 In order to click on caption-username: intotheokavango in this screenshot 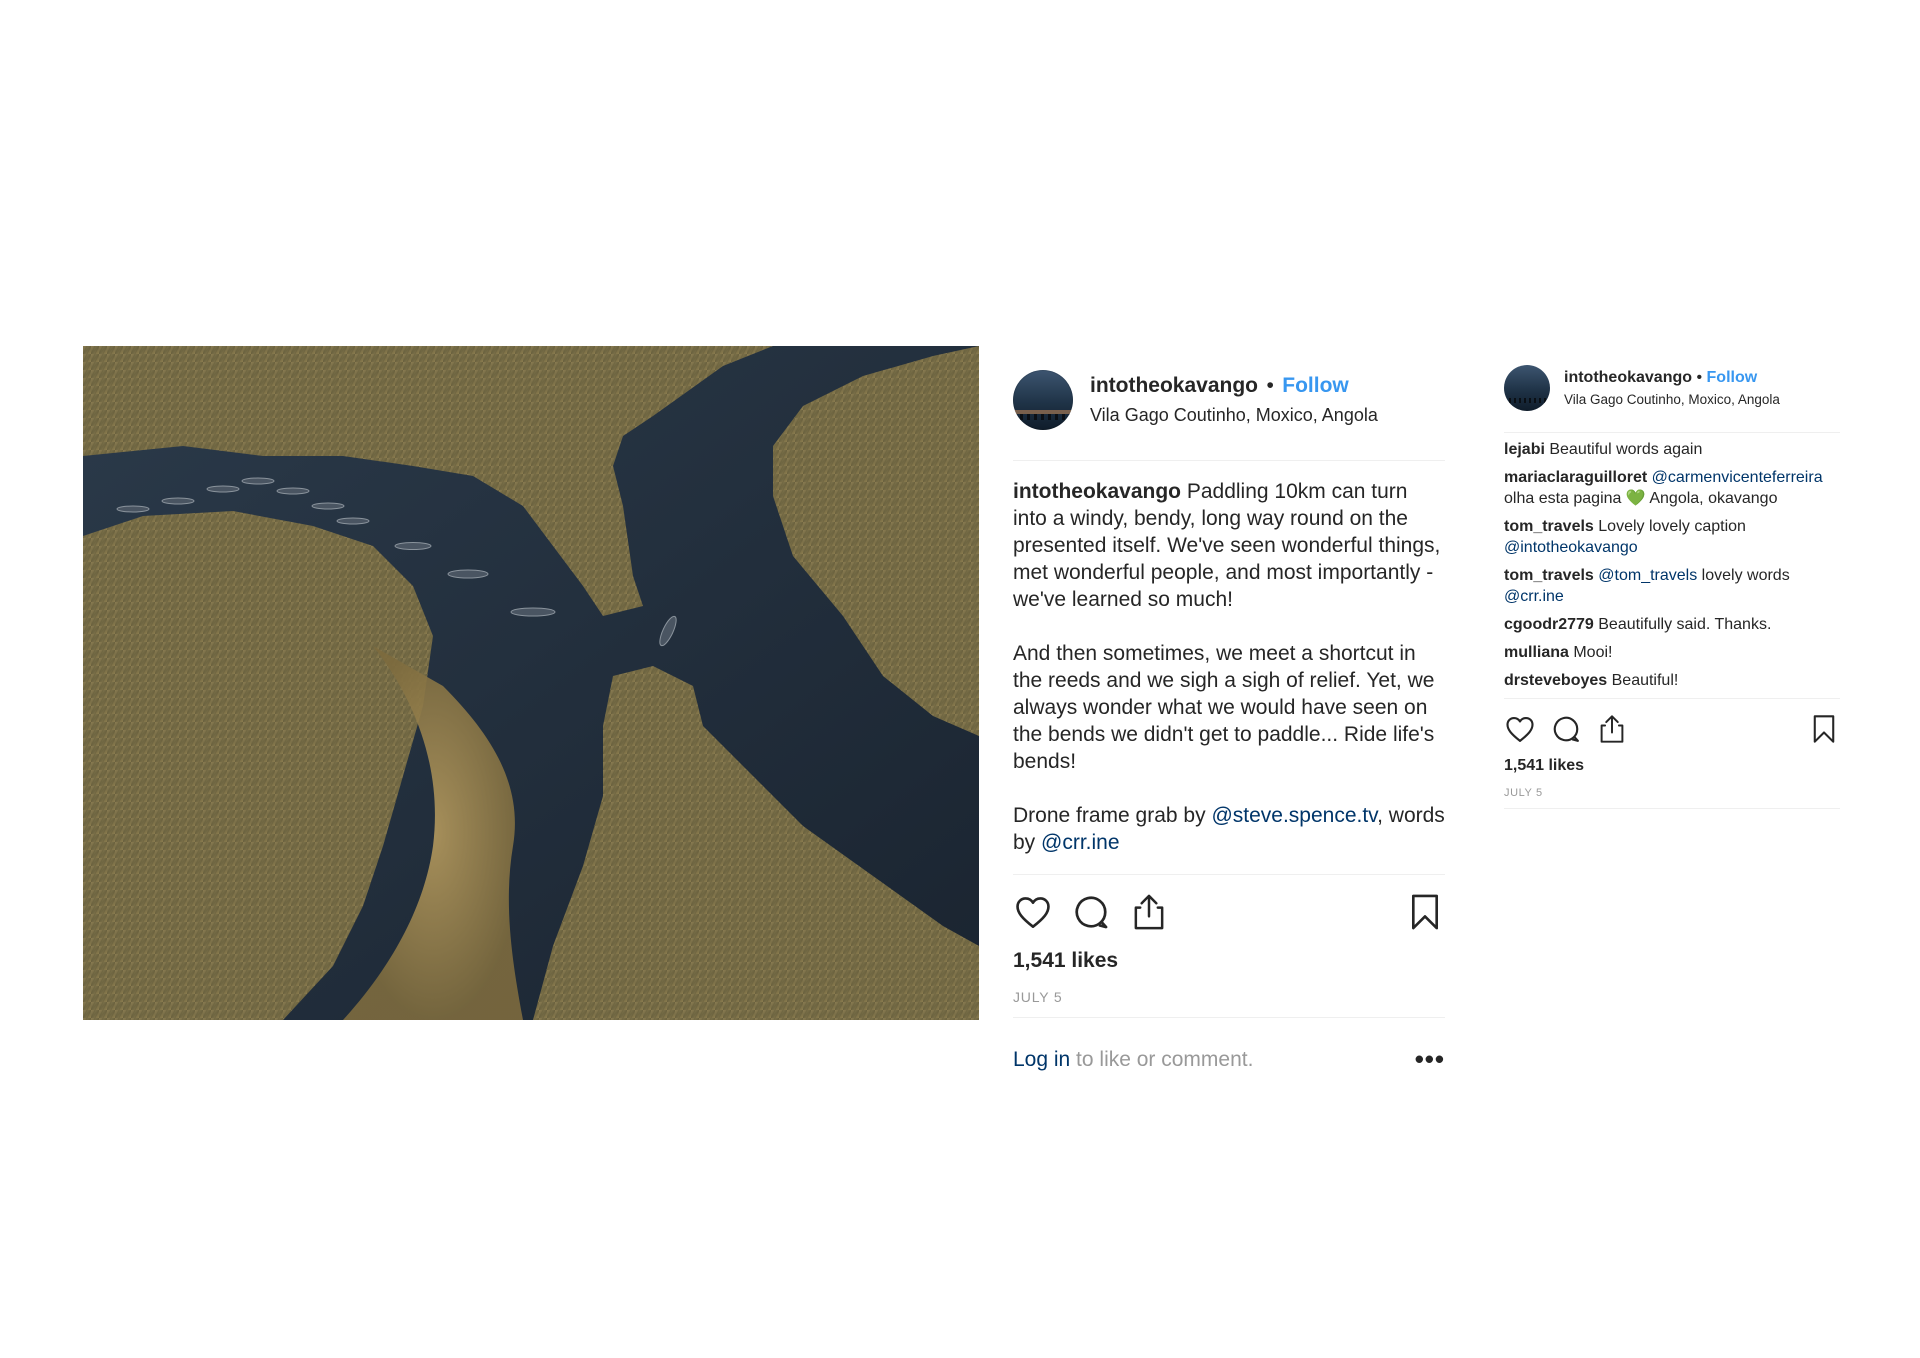, I will do `click(1097, 491)`.